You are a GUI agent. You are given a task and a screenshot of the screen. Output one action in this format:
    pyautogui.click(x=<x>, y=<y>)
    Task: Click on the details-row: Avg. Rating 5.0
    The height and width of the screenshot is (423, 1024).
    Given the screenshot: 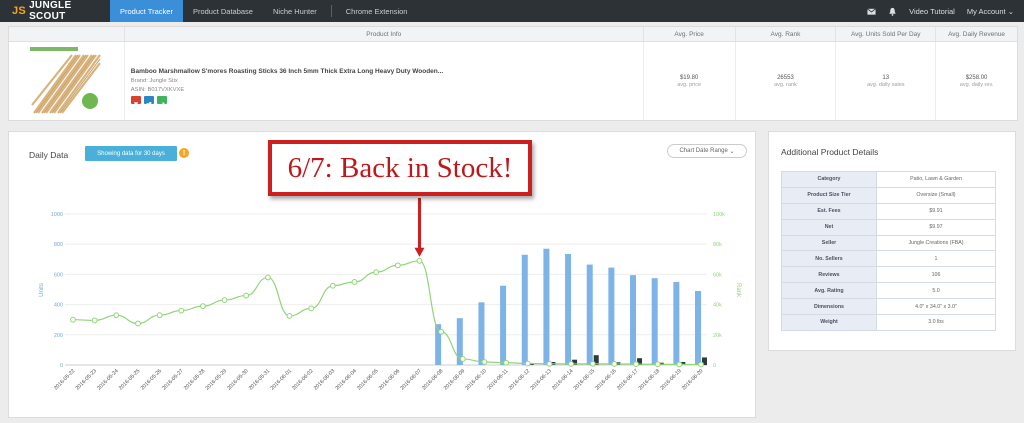 What is the action you would take?
    pyautogui.click(x=888, y=291)
    